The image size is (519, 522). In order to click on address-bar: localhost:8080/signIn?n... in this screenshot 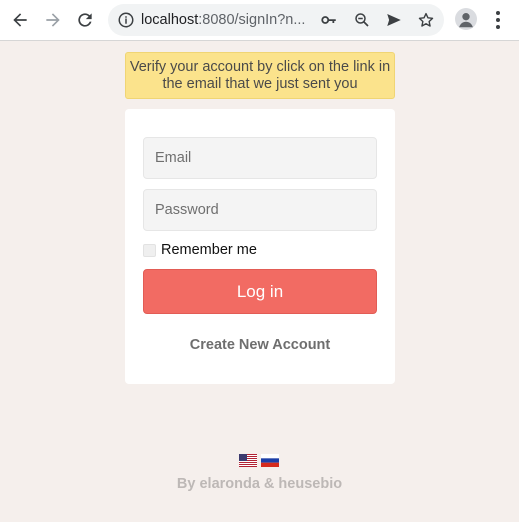, I will do `click(276, 20)`.